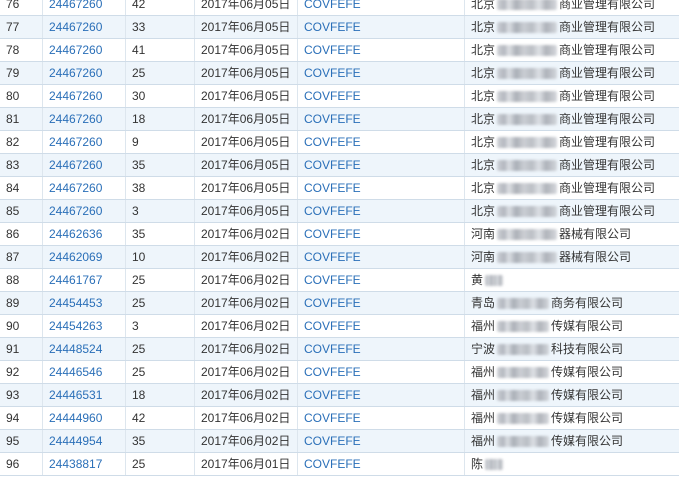 The height and width of the screenshot is (490, 679). Describe the element at coordinates (75, 234) in the screenshot. I see `registration-number-link: 24462636` at that location.